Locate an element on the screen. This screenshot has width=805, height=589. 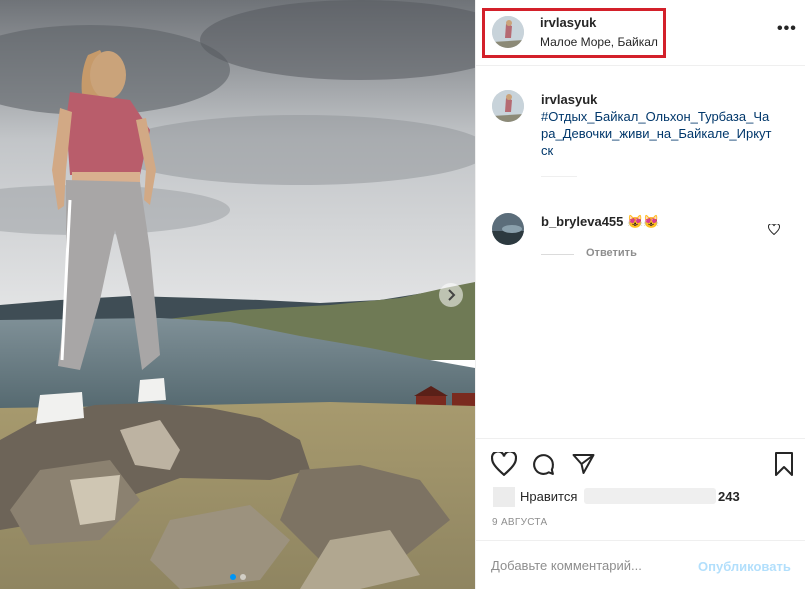
reply-button: Ответить is located at coordinates (611, 253).